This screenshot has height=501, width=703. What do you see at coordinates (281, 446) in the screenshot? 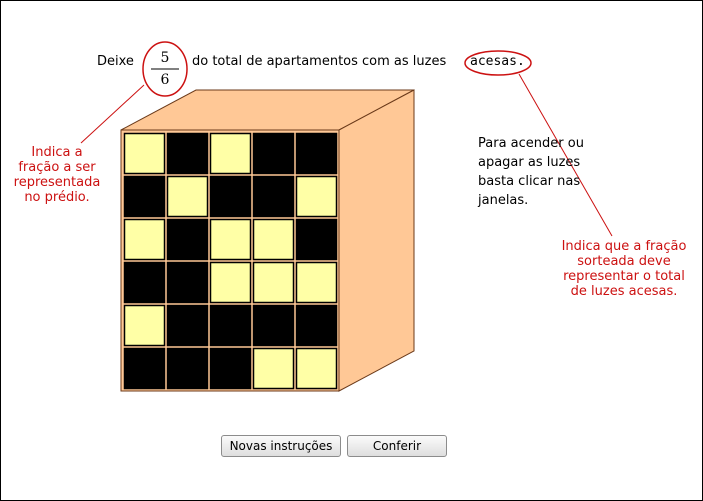
I see `new-instructions-button: Novas instruções` at bounding box center [281, 446].